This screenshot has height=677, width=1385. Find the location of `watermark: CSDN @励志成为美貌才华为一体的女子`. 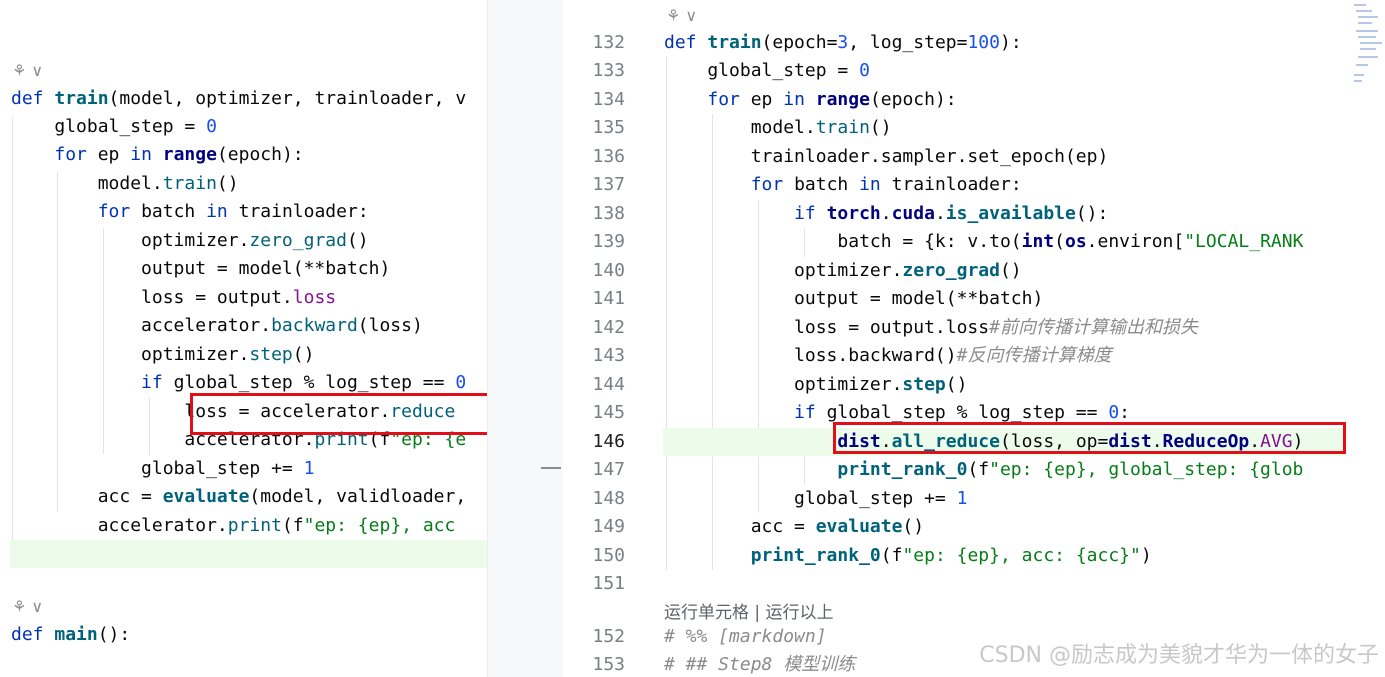

watermark: CSDN @励志成为美貌才华为一体的女子 is located at coordinates (1179, 655).